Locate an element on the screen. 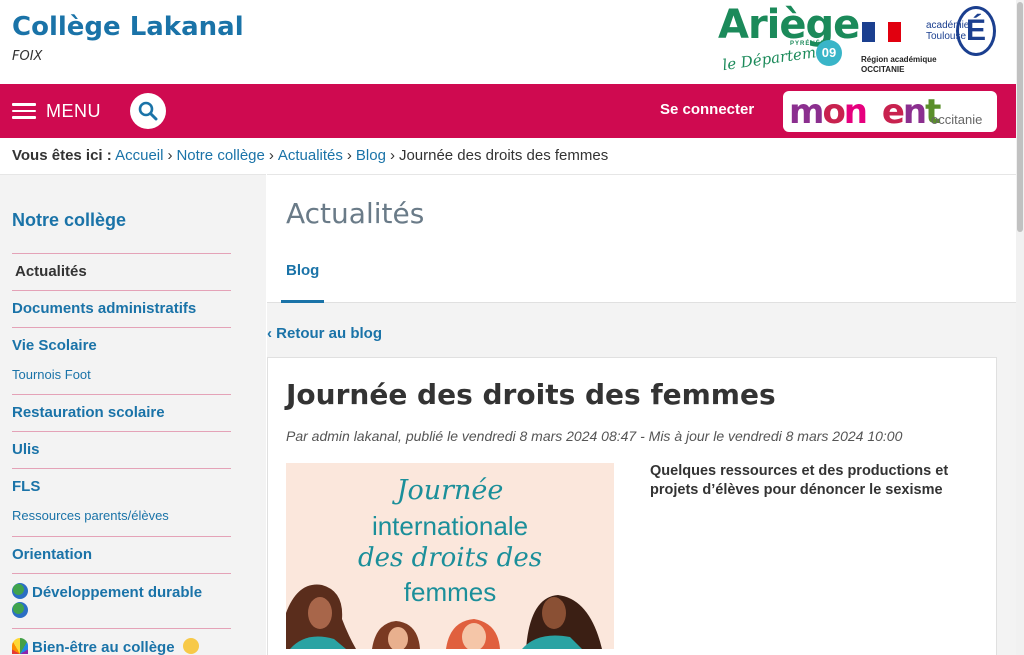 The height and width of the screenshot is (655, 1024). sidebar-item-label: Restauration scolaire is located at coordinates (88, 412).